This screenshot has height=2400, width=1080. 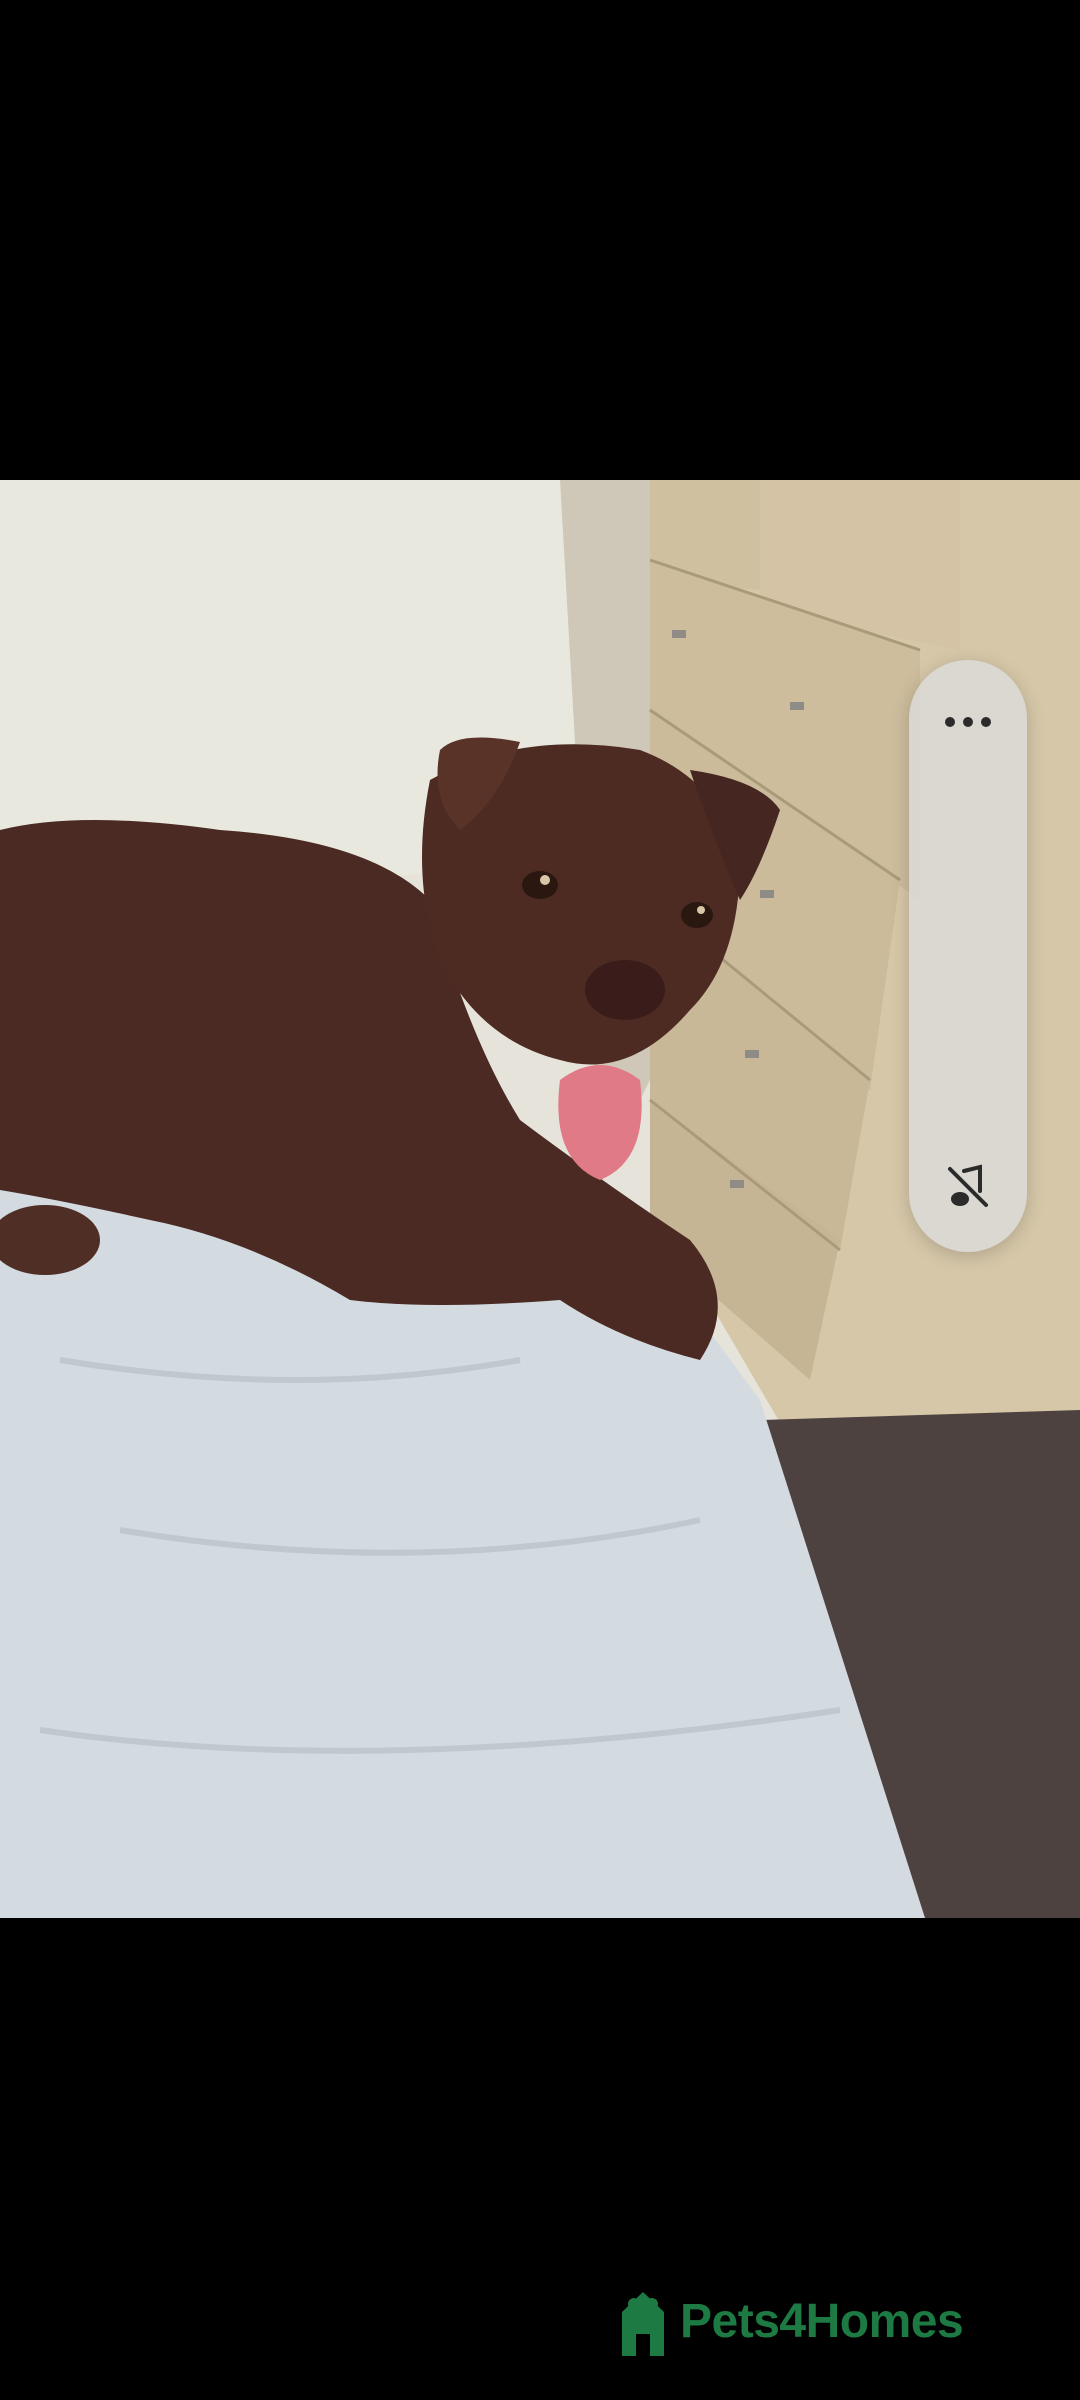 I want to click on volume-muted-icon, so click(x=968, y=1185).